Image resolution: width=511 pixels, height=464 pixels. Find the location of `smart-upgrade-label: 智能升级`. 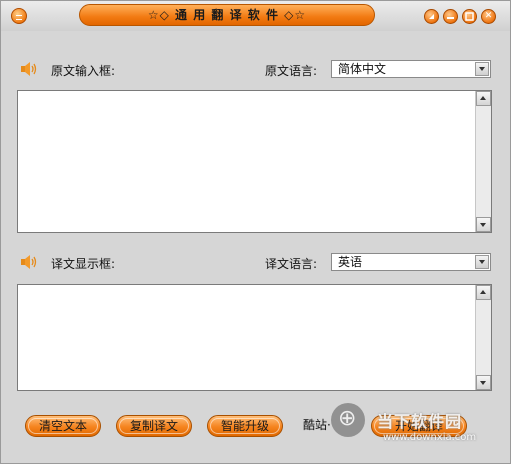

smart-upgrade-label: 智能升级 is located at coordinates (244, 426).